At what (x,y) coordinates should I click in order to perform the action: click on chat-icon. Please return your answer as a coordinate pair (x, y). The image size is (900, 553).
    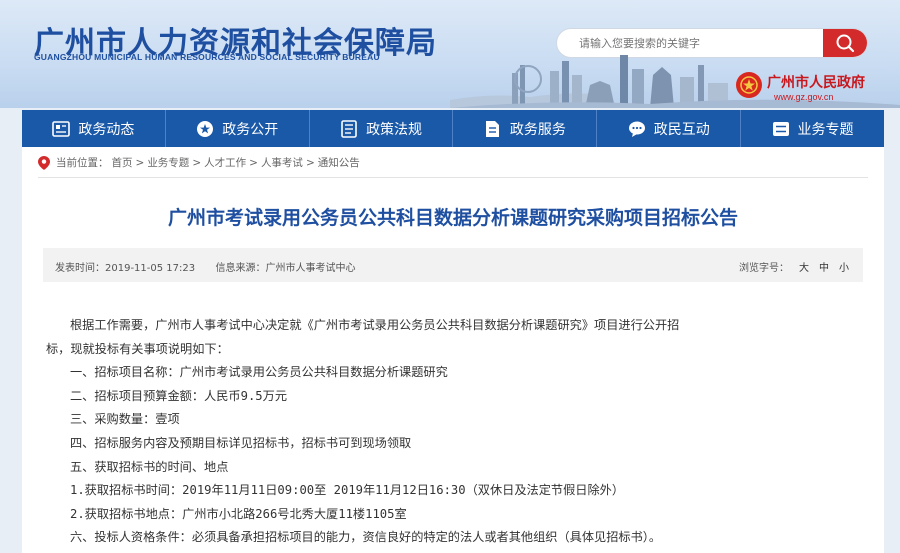
    Looking at the image, I should click on (637, 129).